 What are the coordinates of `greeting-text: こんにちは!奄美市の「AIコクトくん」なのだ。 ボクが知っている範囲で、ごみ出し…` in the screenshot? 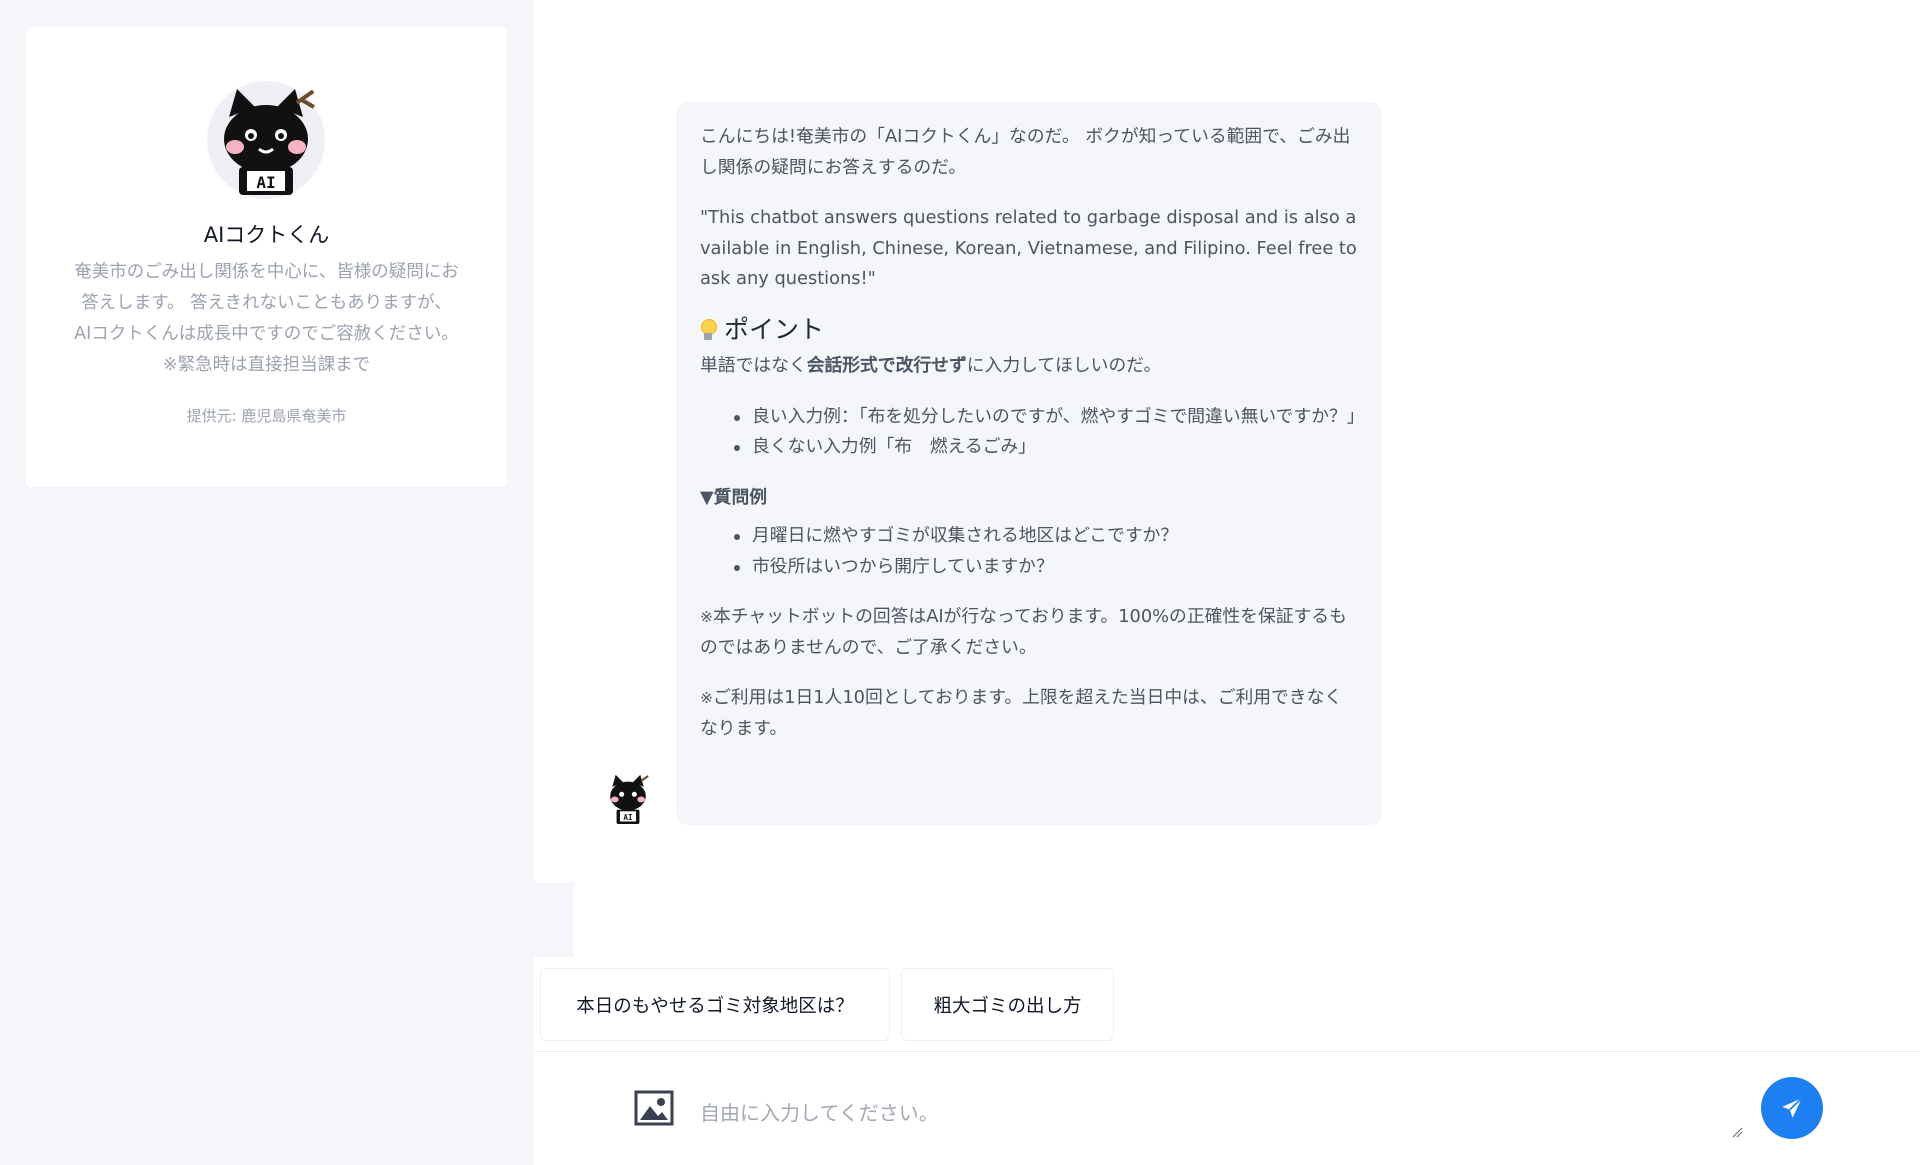 It's located at (1025, 152).